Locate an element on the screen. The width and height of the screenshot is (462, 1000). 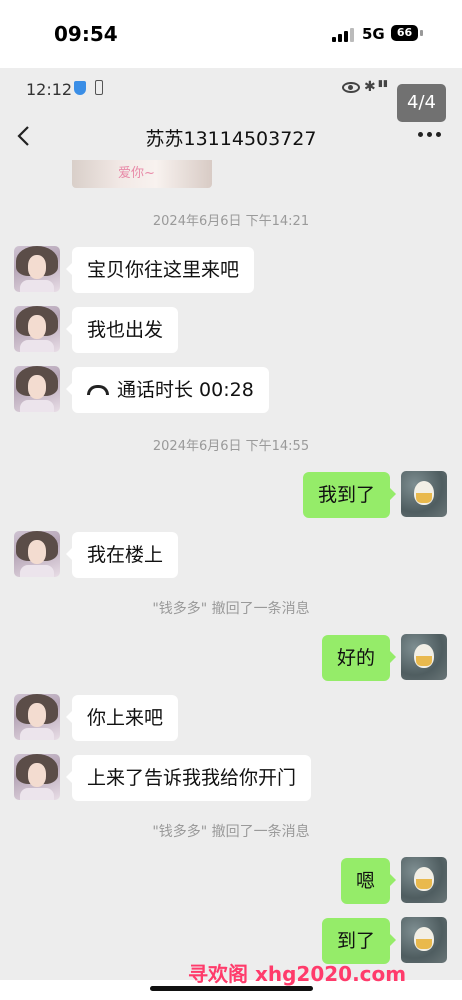
image-message: 爱你~ is located at coordinates (142, 174).